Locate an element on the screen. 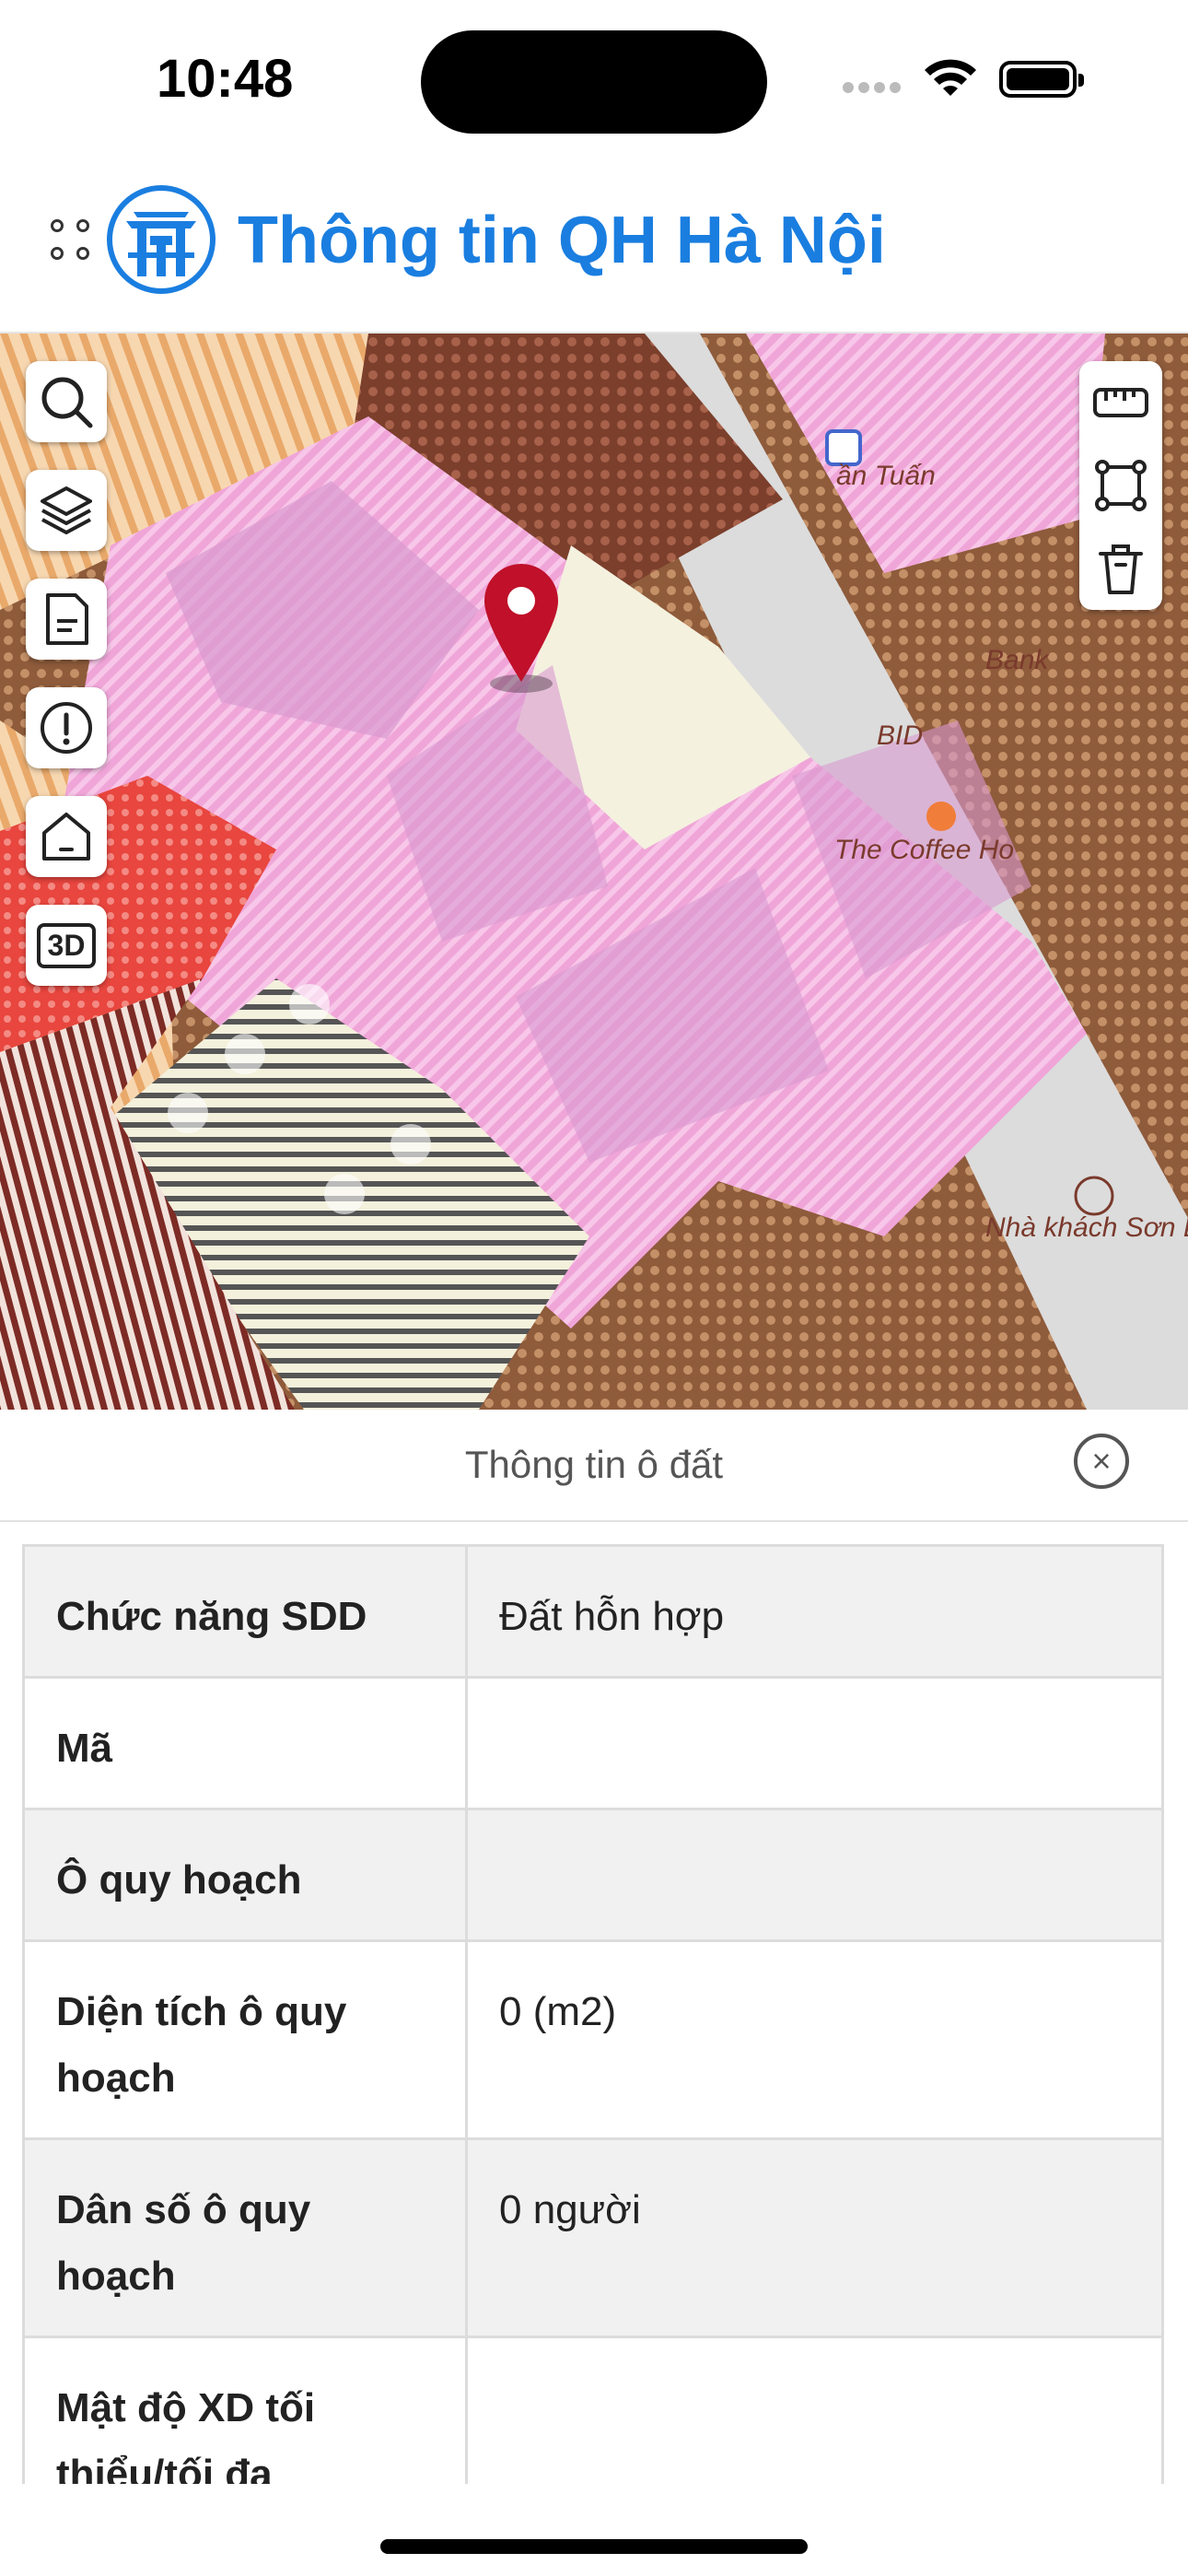 This screenshot has height=2576, width=1188. area-icon is located at coordinates (1121, 485).